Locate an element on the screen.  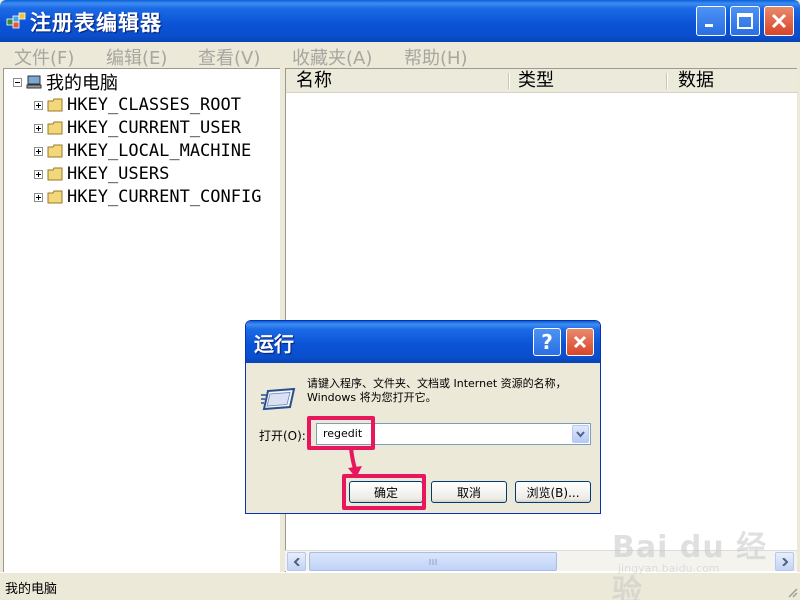
column-header-data: 数据 is located at coordinates (732, 81).